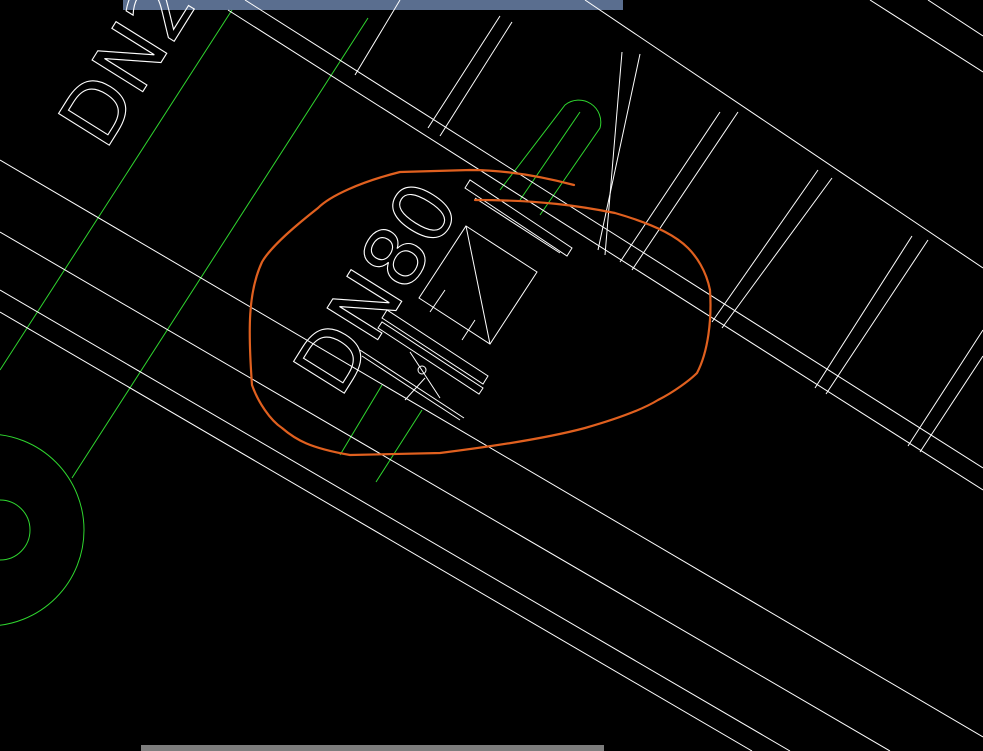 The height and width of the screenshot is (751, 983). I want to click on horizontal-scrollbar, so click(372, 748).